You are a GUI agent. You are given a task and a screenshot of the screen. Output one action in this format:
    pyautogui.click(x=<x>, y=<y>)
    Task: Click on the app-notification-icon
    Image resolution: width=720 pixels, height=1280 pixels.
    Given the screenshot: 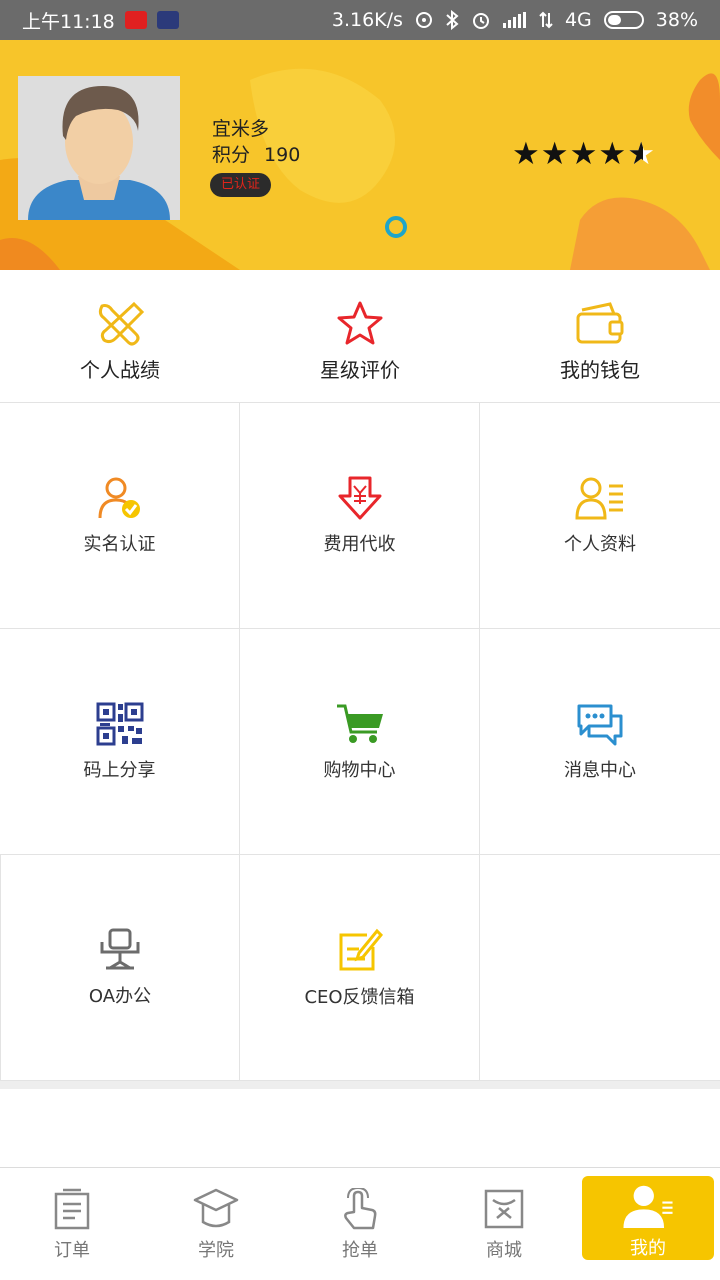 What is the action you would take?
    pyautogui.click(x=135, y=20)
    